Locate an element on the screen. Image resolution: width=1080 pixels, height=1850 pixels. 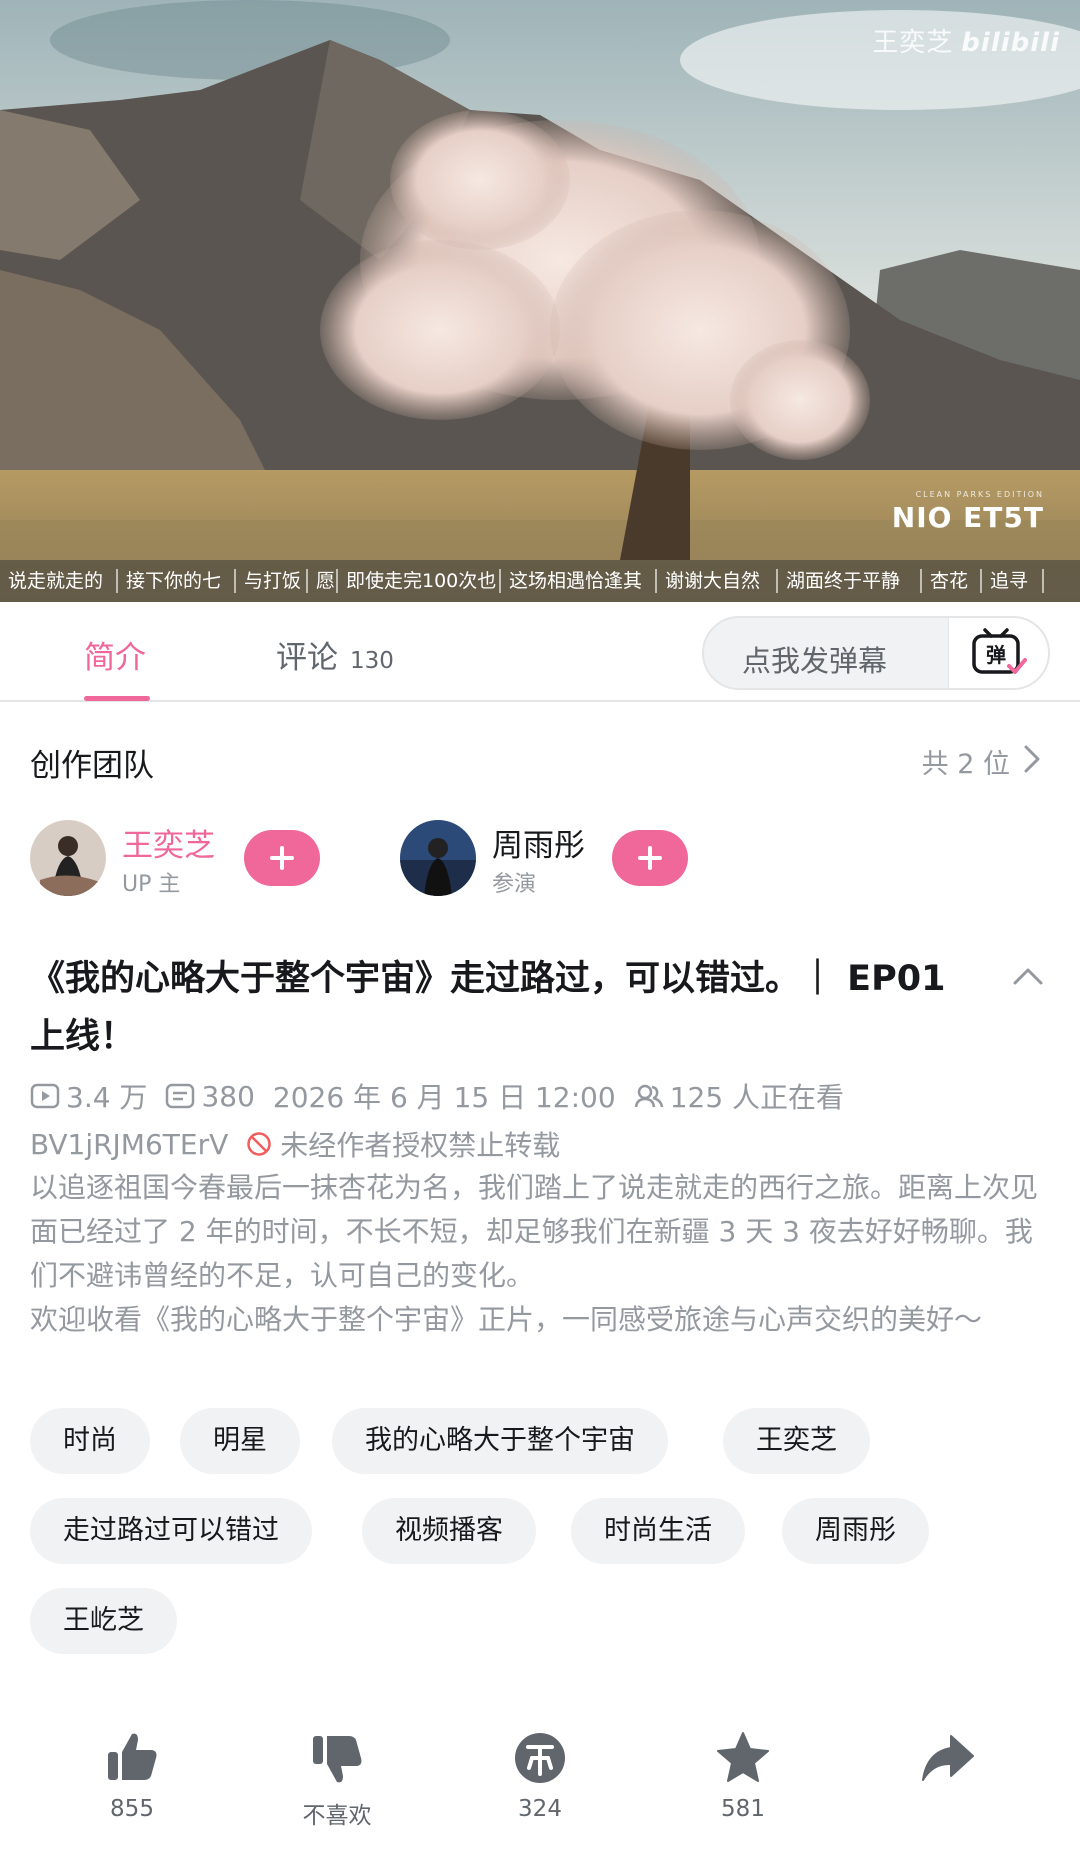
video-title: 《我的心略大于整个宇宙》走过路过，可以错过。｜ EP01 上线！ is located at coordinates (488, 1008).